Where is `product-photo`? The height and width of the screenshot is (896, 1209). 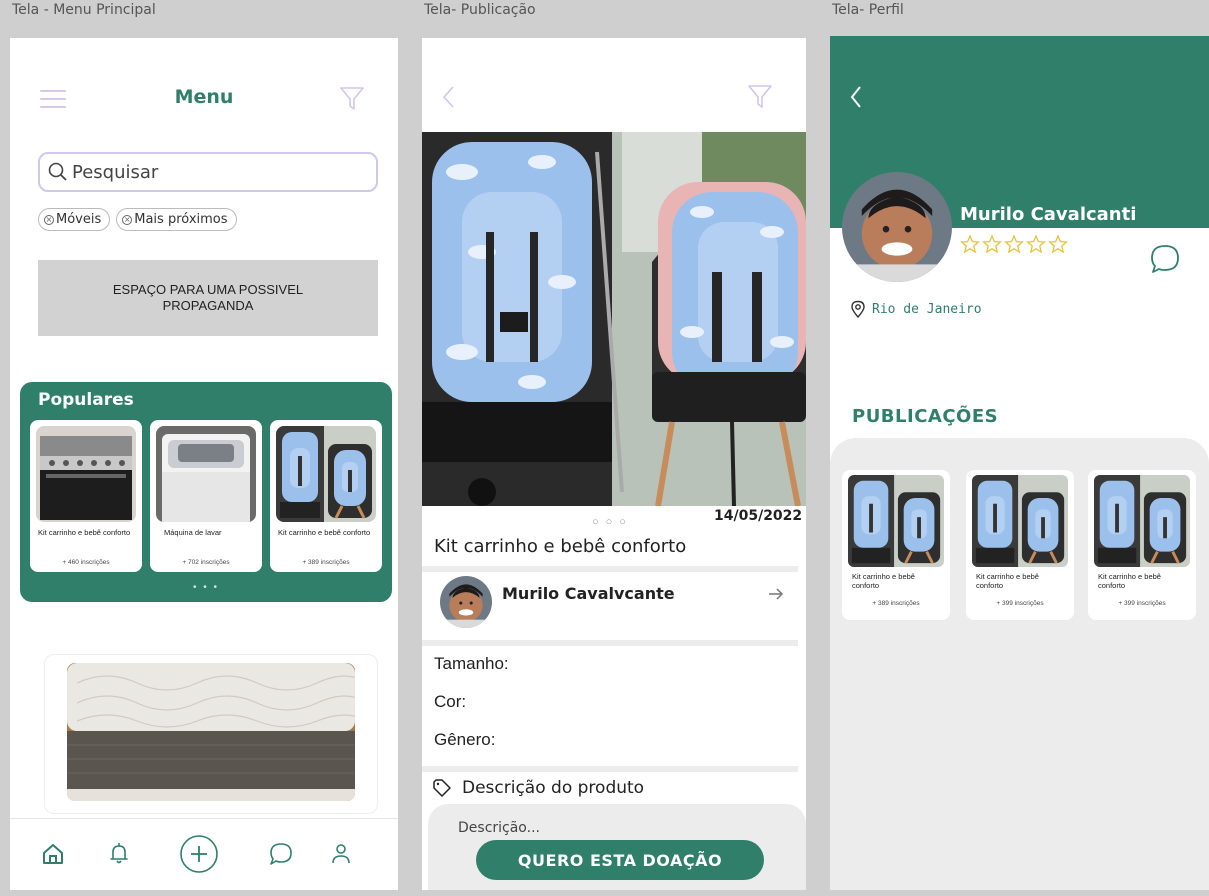
product-photo is located at coordinates (614, 319).